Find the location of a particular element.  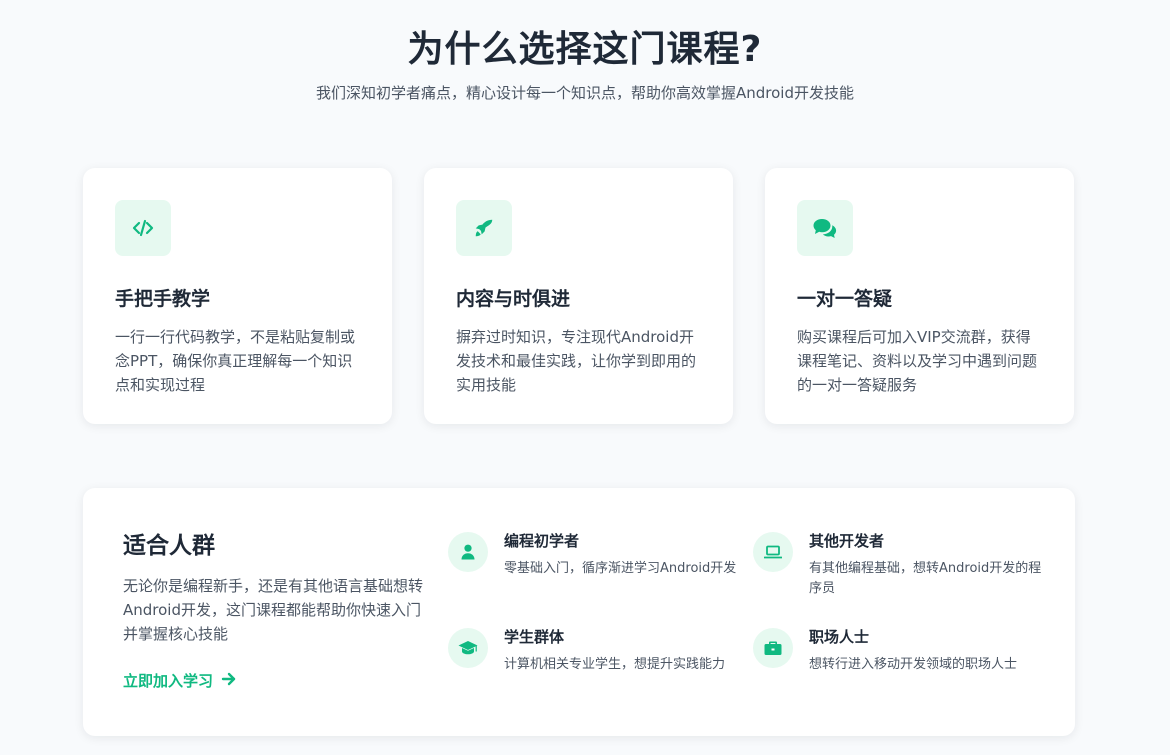

chat-icon is located at coordinates (825, 228).